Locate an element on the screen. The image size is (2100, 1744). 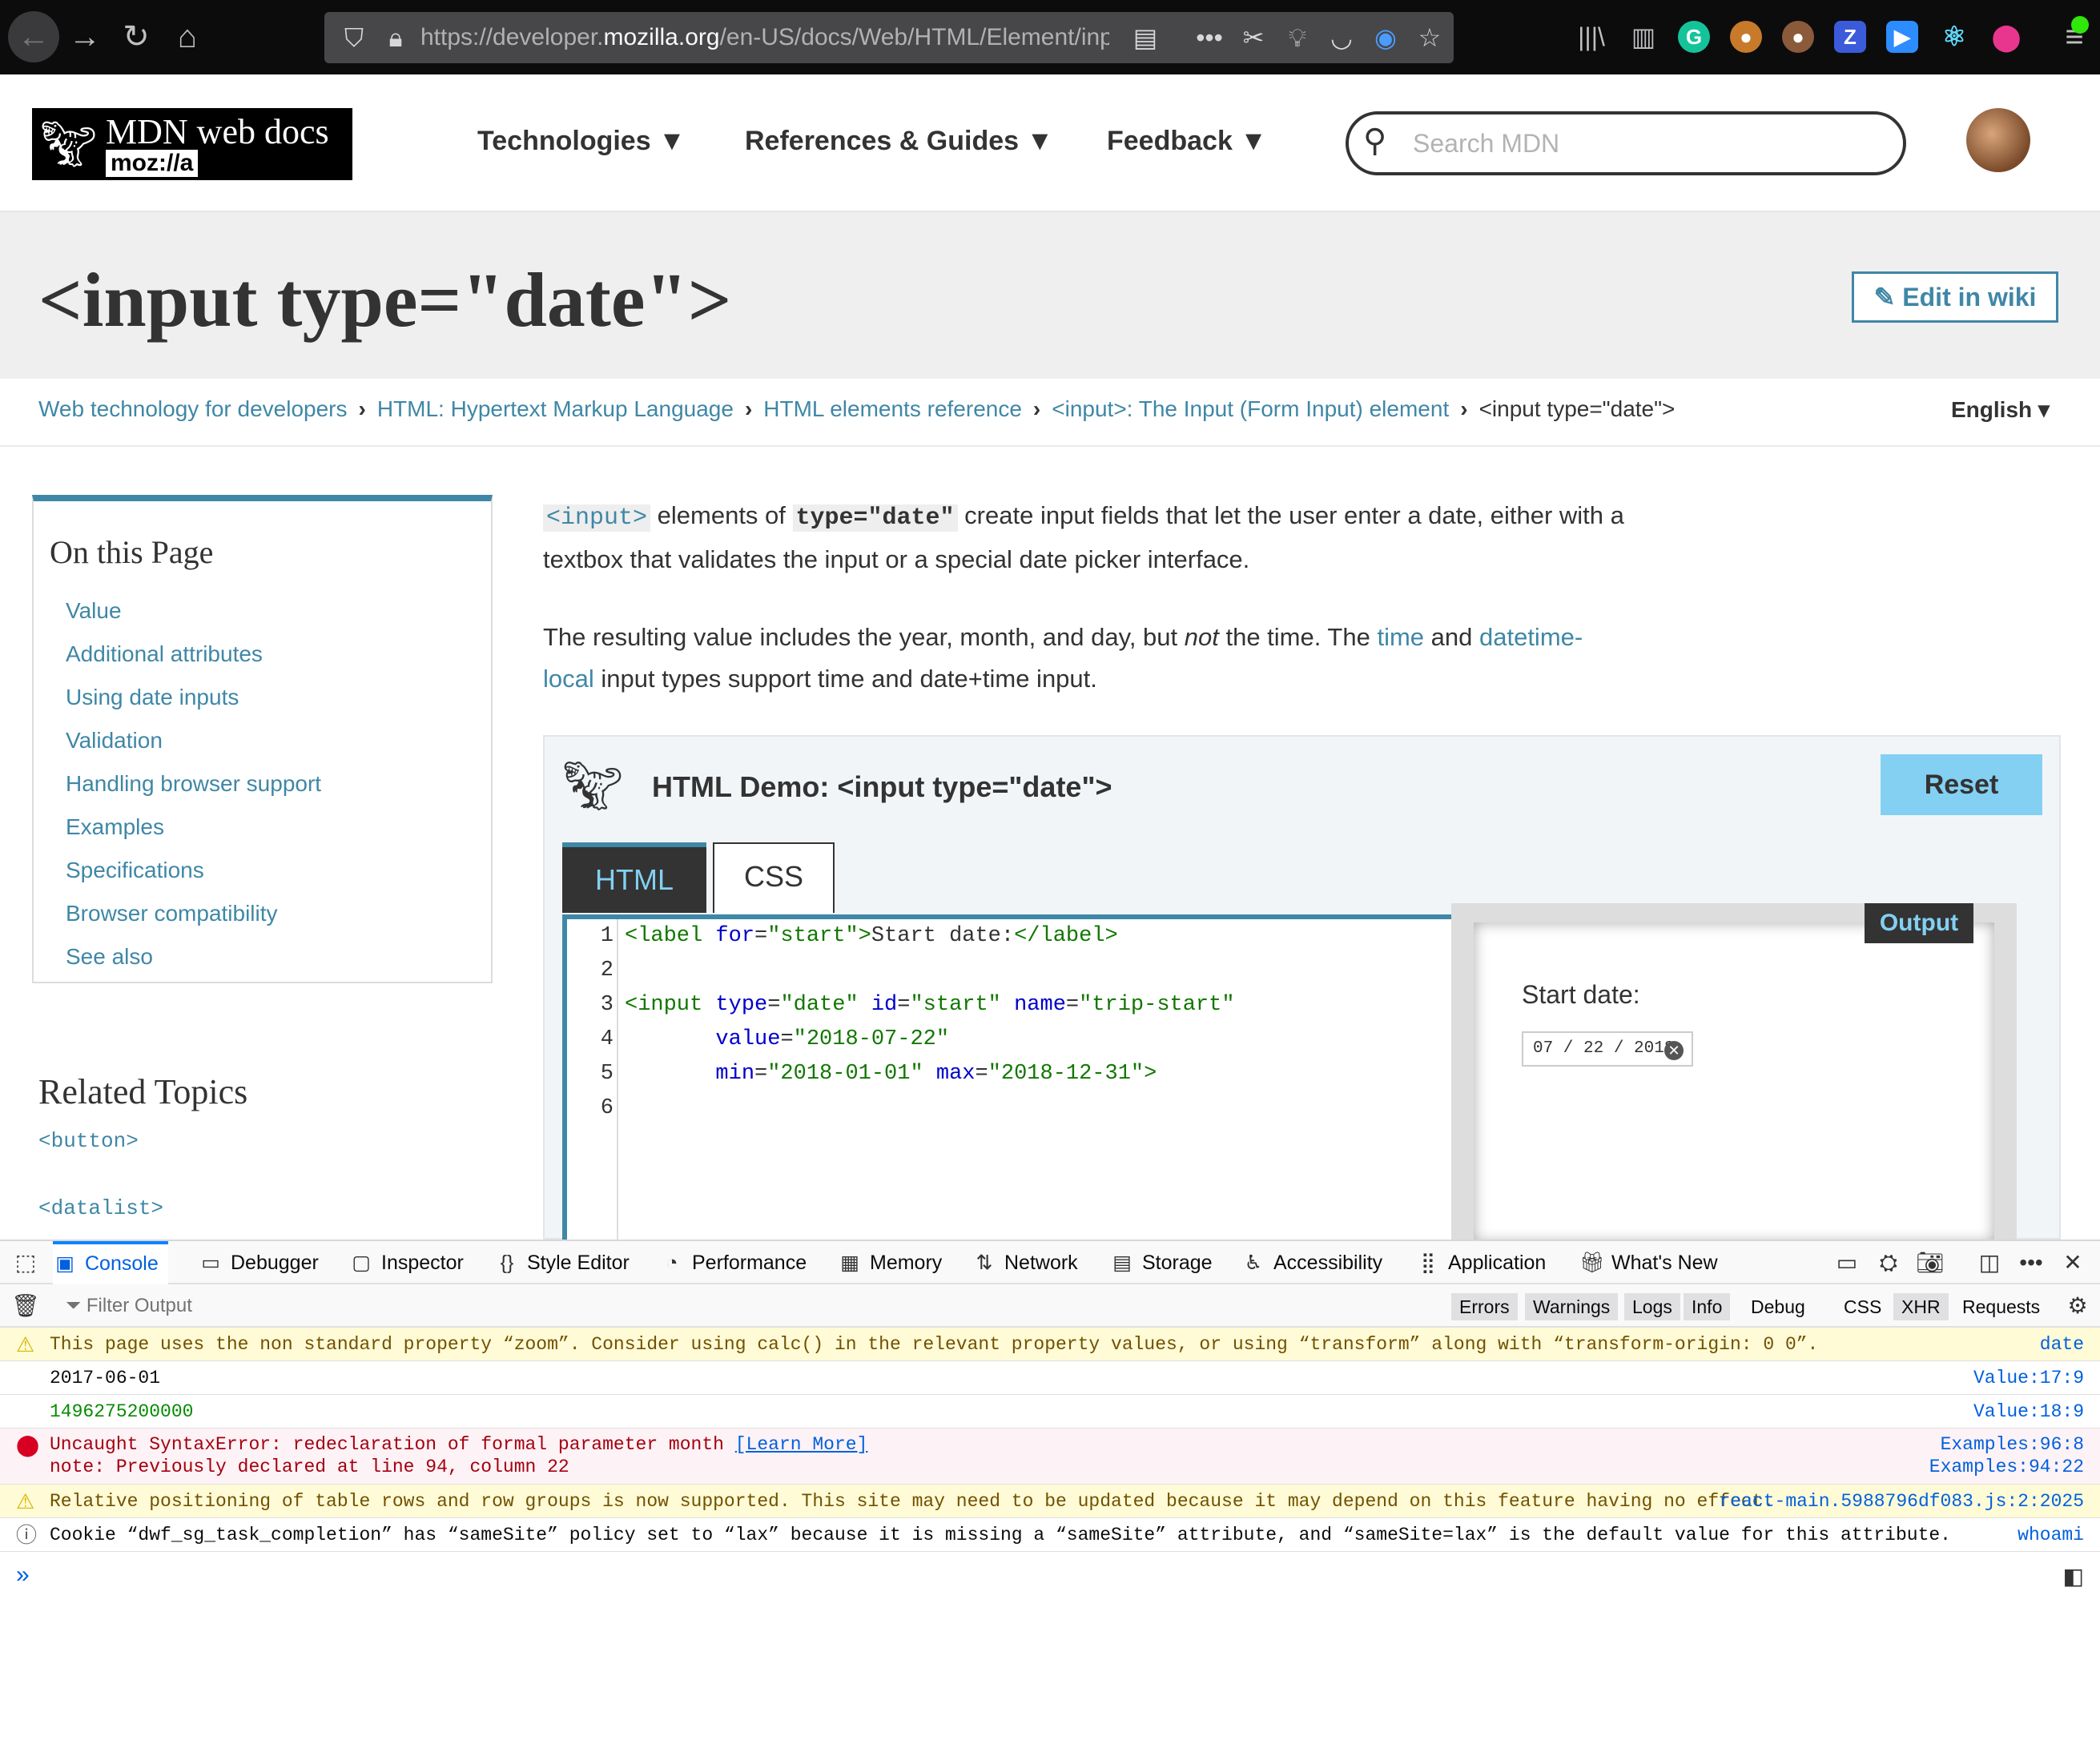
line-number: 5 is located at coordinates (607, 1074).